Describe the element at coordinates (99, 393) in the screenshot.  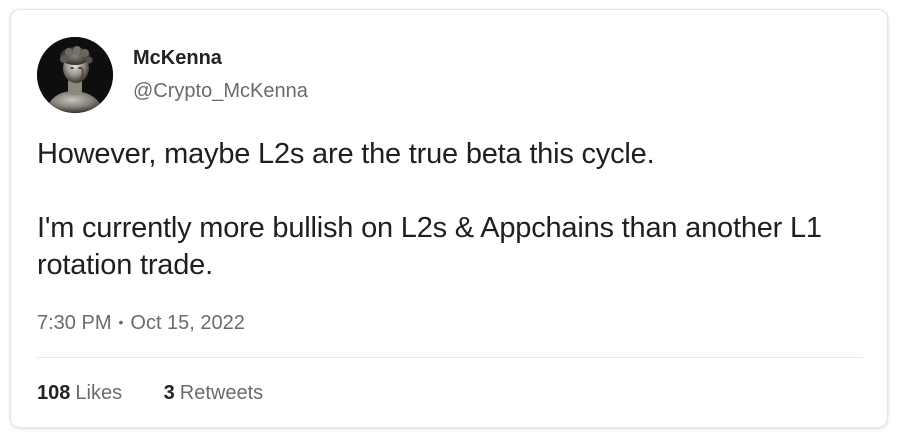
I see `likes-label: Likes` at that location.